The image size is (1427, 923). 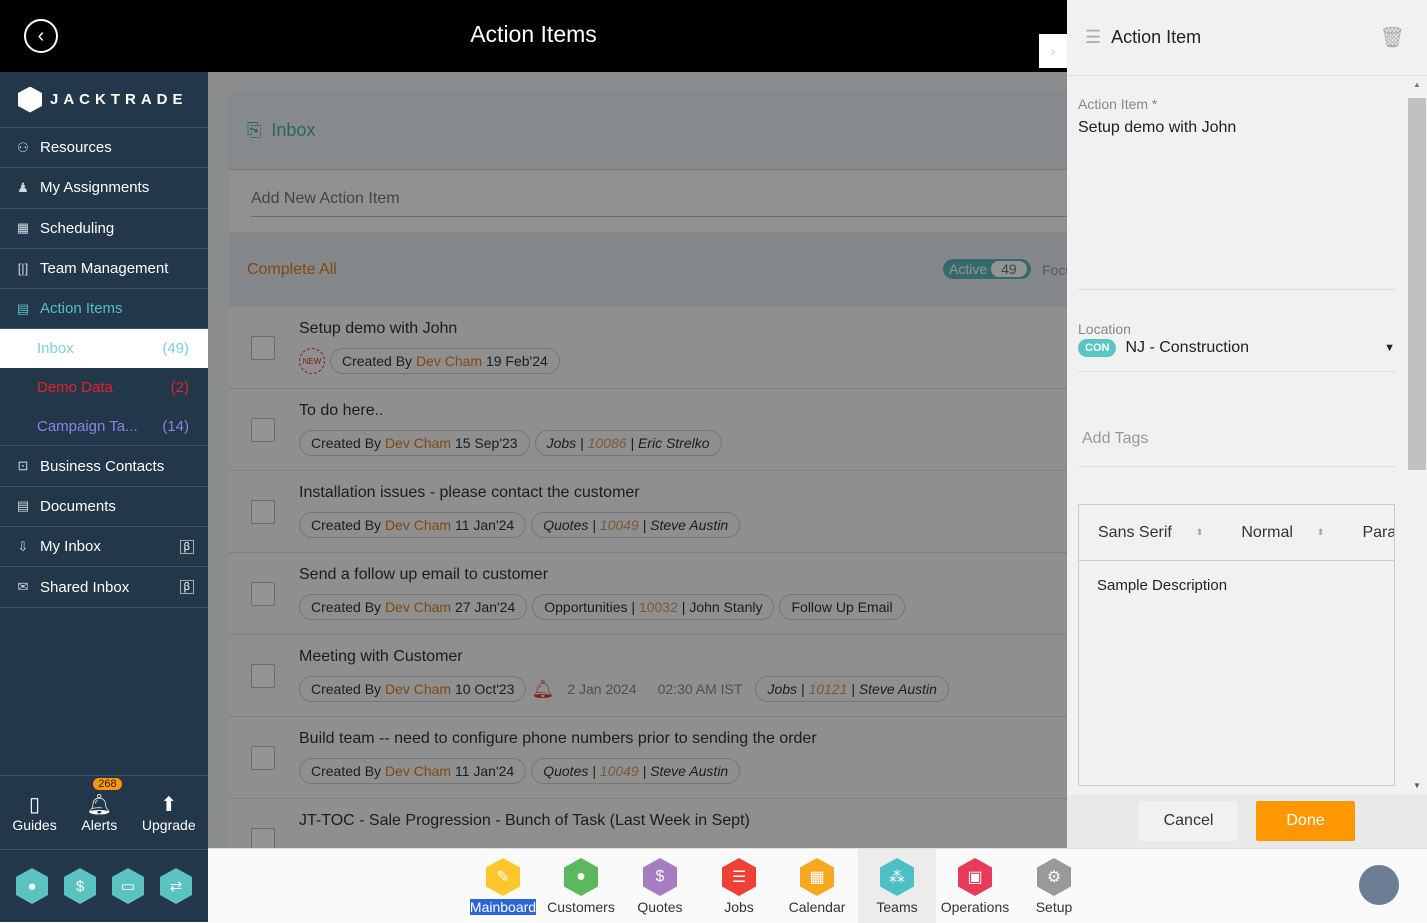 I want to click on scheduling-icon: ▦, so click(x=23, y=228).